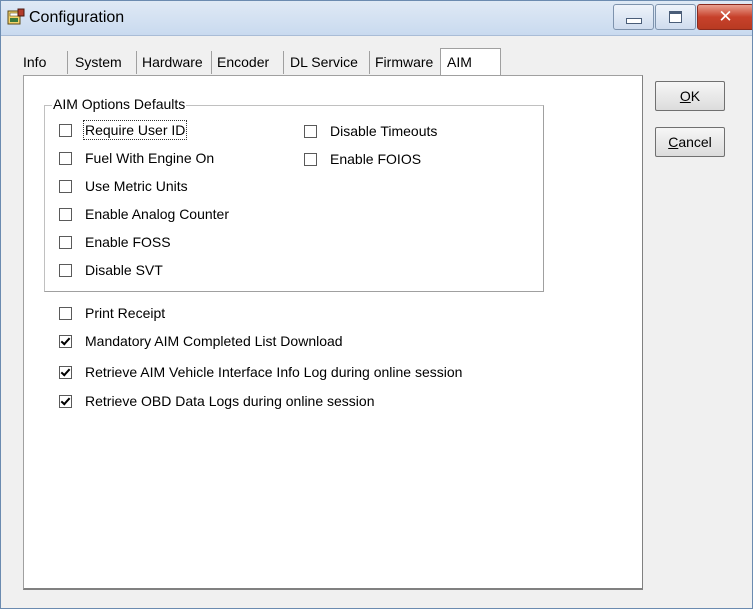 This screenshot has width=753, height=609. Describe the element at coordinates (401, 62) in the screenshot. I see `tab-firmware: Firmware` at that location.